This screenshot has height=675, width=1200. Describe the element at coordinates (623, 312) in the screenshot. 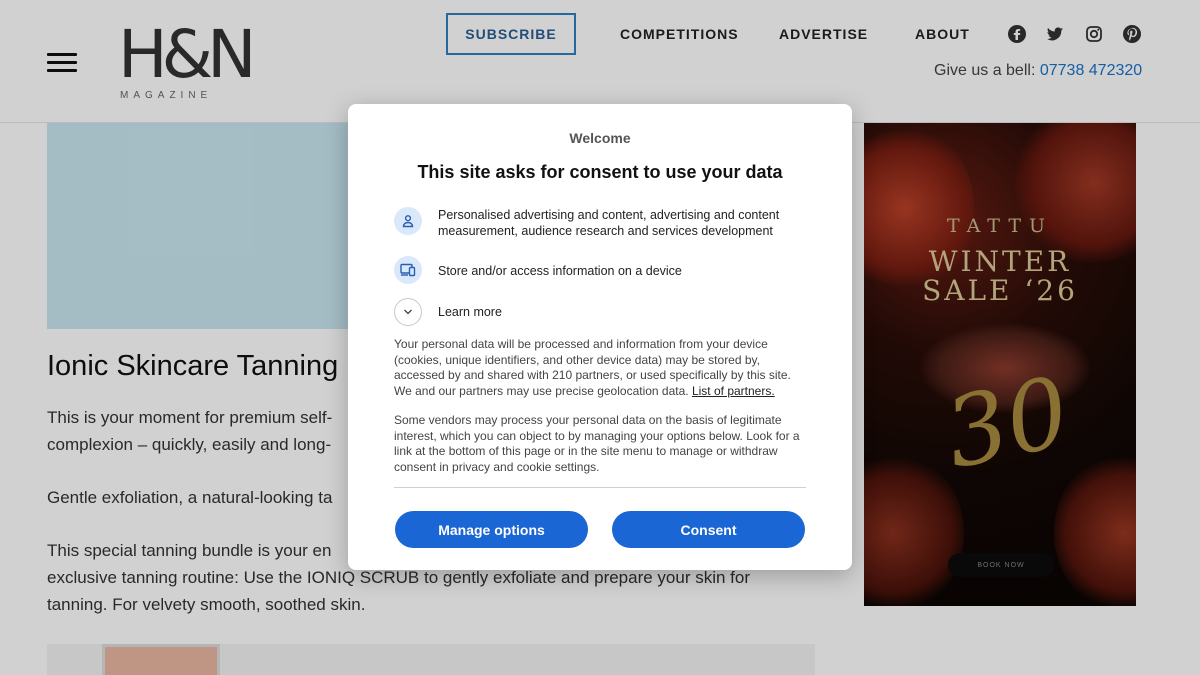

I see `learn-more-toggle: Learn more` at that location.